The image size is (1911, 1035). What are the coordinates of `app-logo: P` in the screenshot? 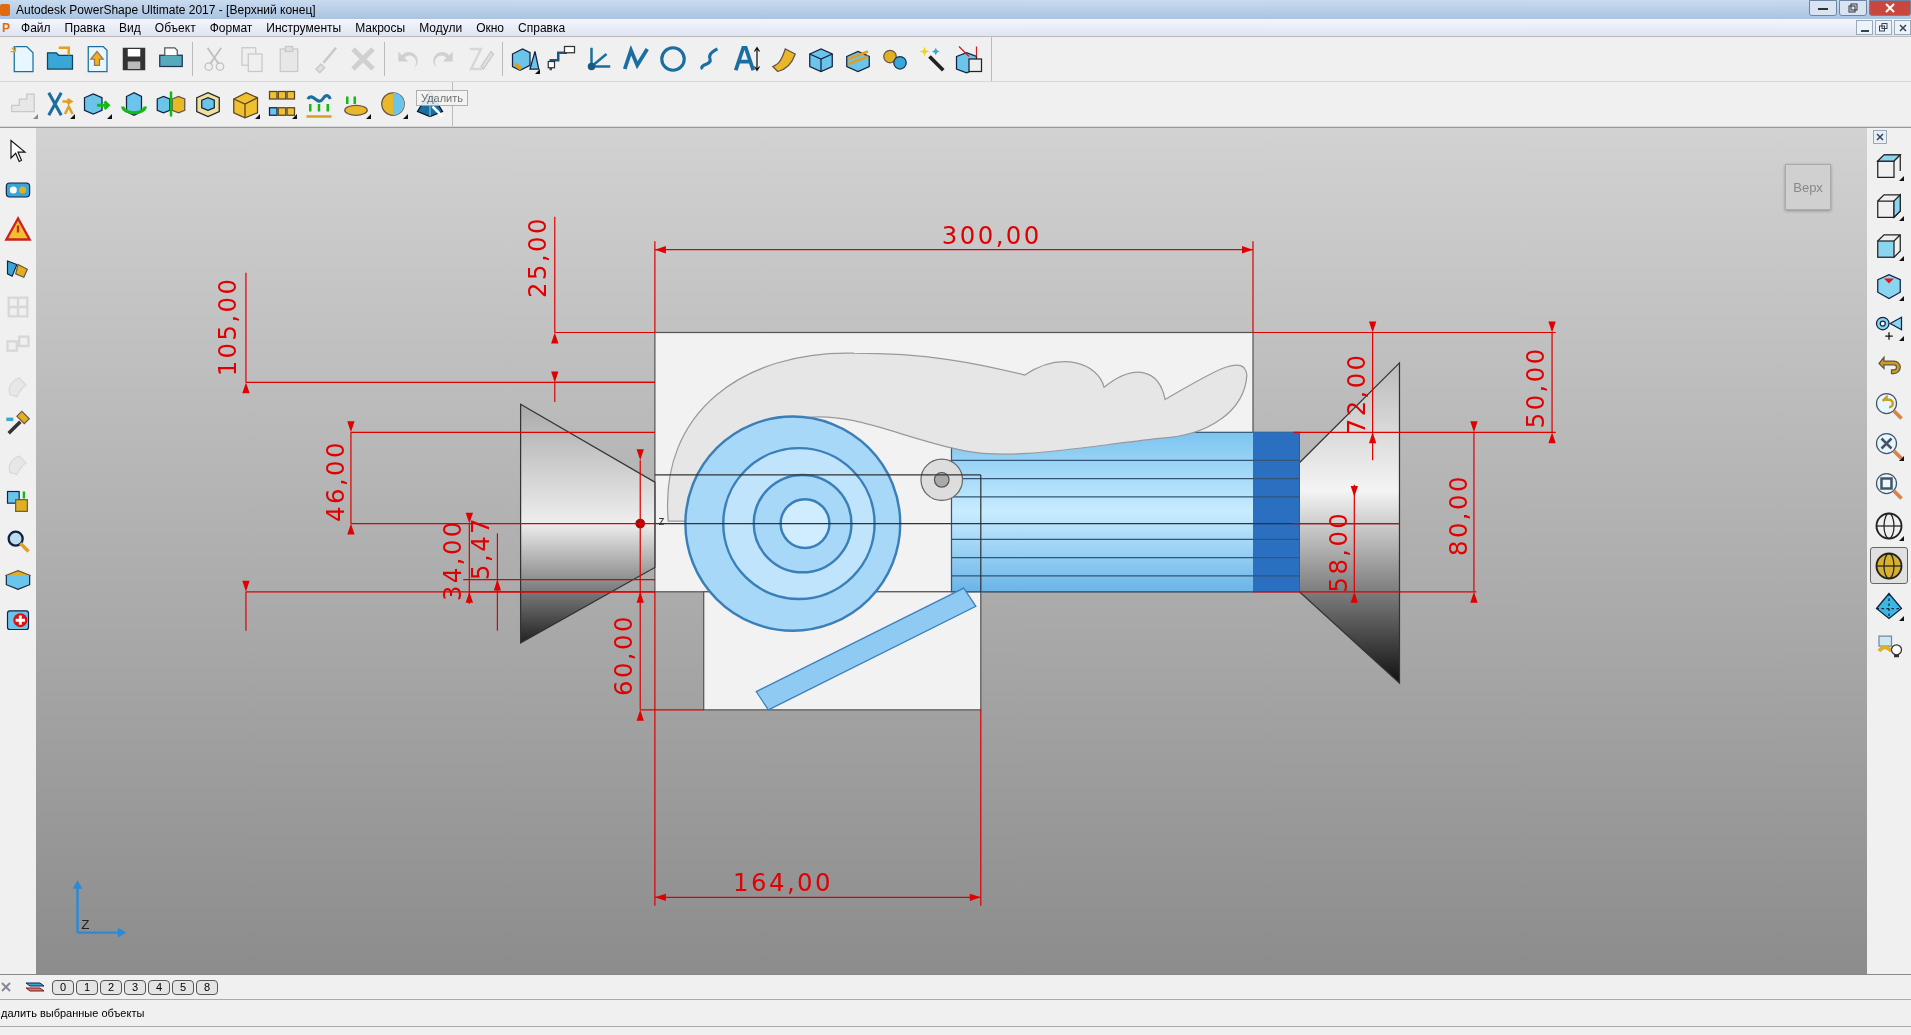 It's located at (6, 27).